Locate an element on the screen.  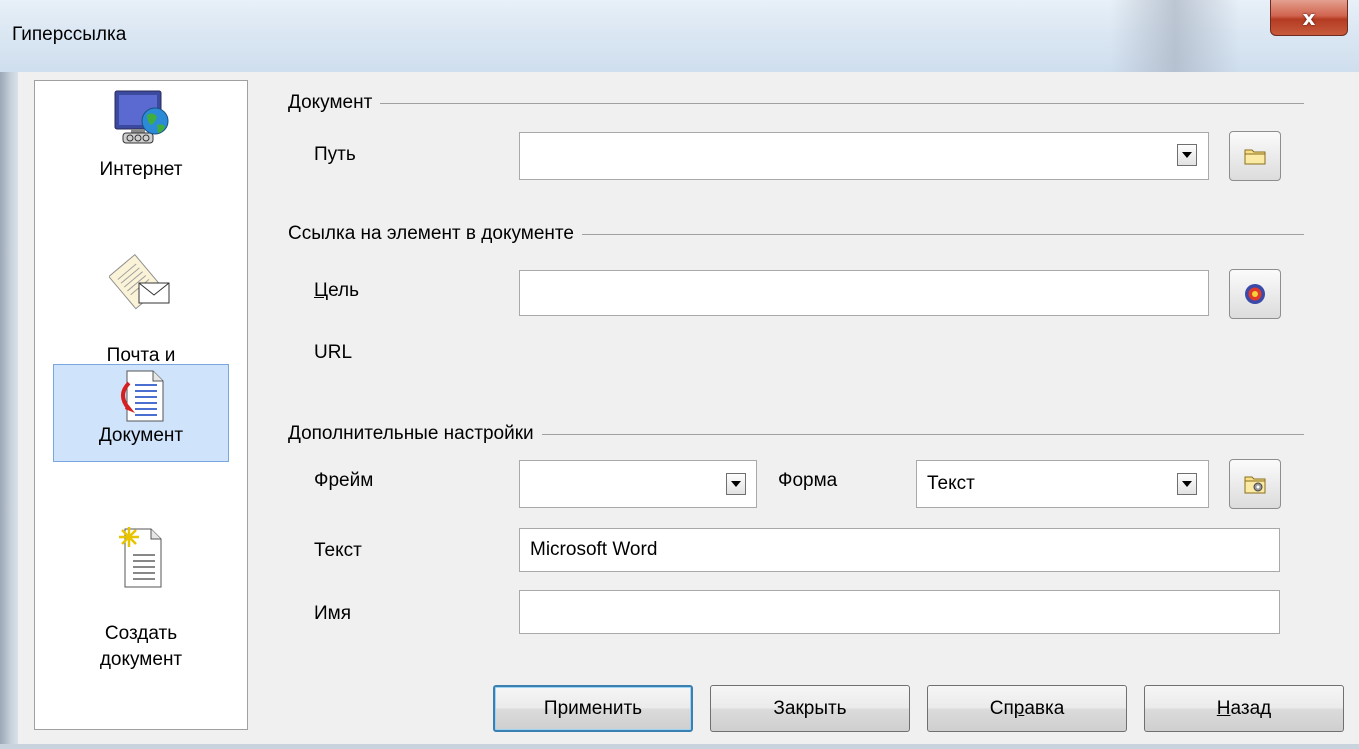
open-file-button is located at coordinates (1255, 156).